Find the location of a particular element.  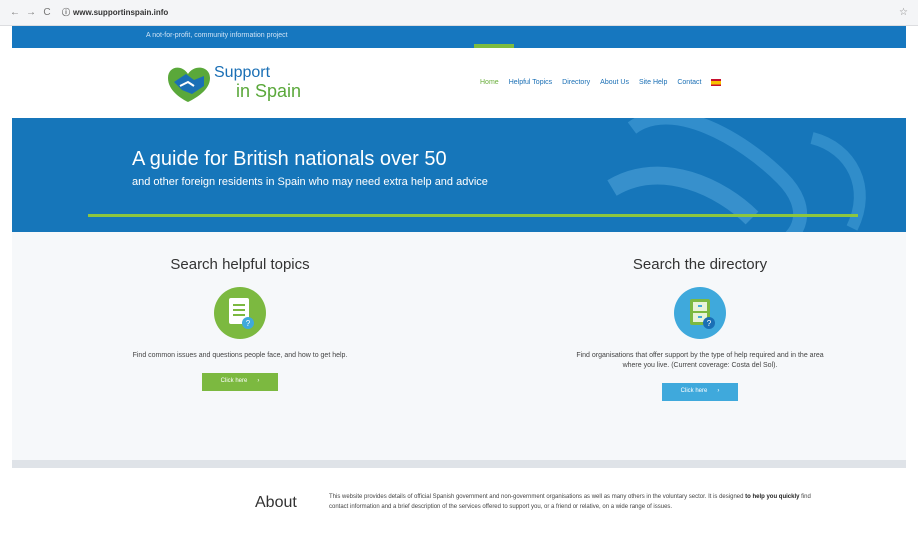

back-button: ← is located at coordinates (15, 12).